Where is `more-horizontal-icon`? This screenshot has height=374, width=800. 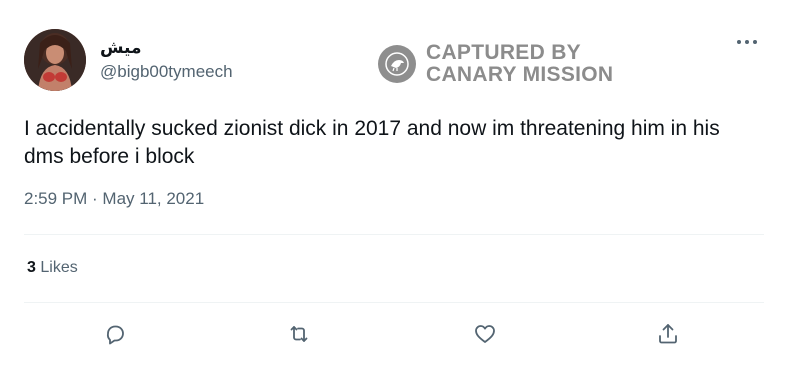 more-horizontal-icon is located at coordinates (747, 42).